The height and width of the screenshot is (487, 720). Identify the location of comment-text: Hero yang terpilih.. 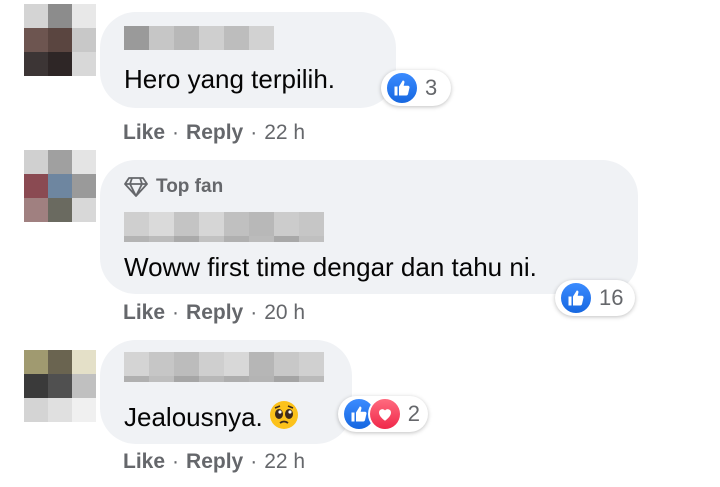
(229, 79).